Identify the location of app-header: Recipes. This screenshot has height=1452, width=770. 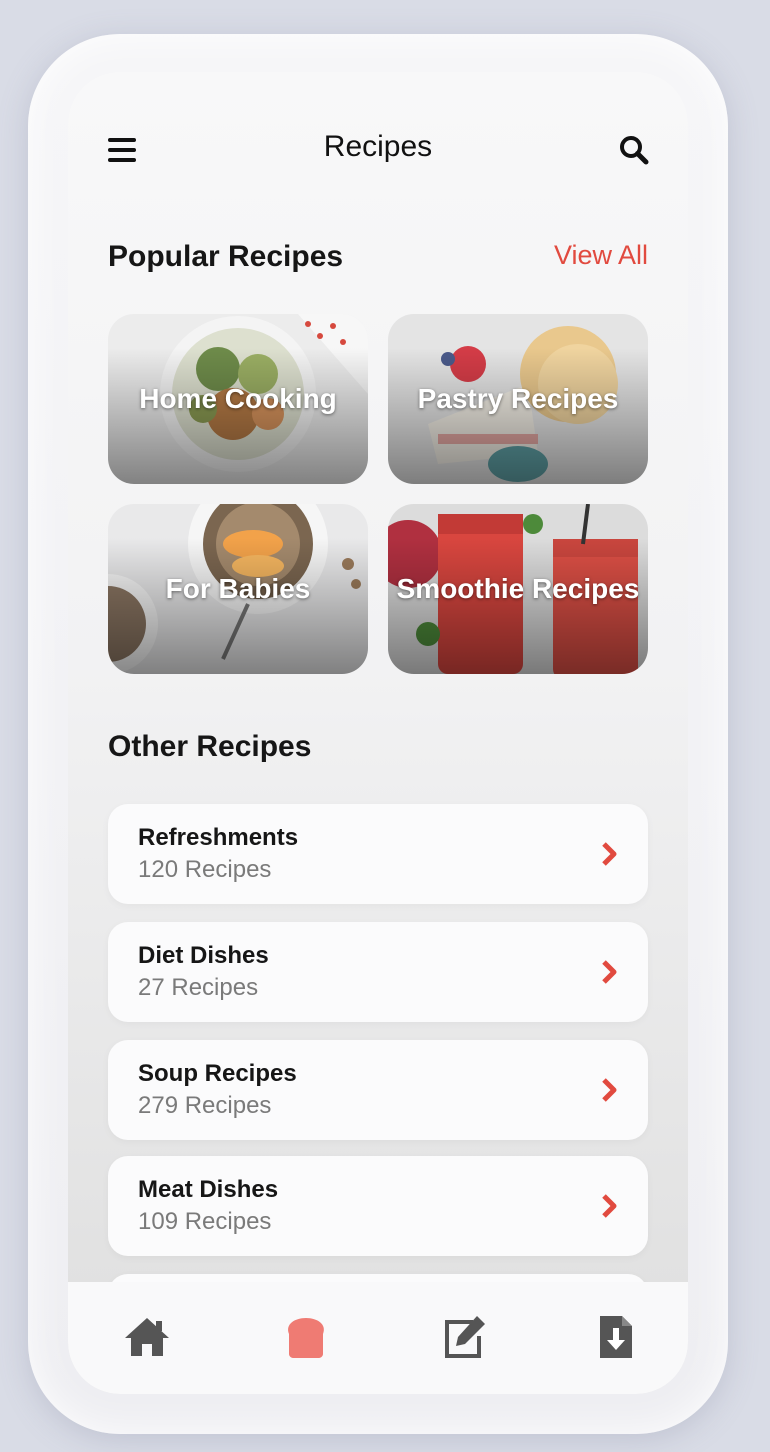
(378, 147).